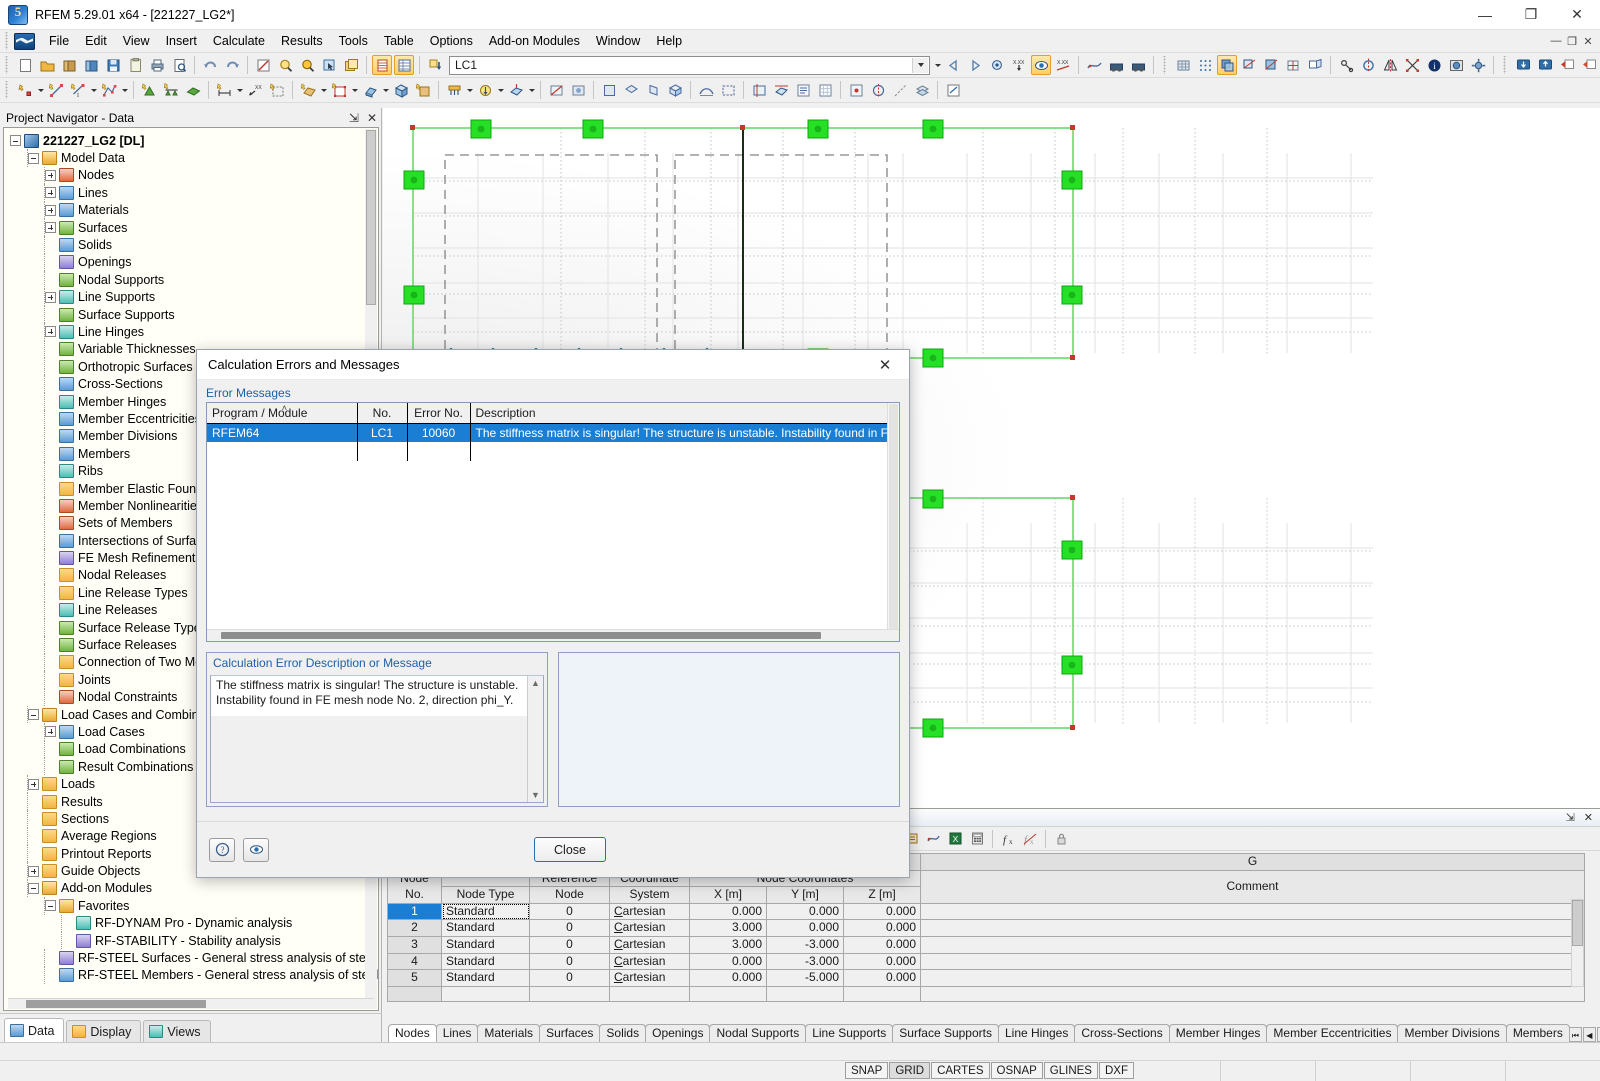 This screenshot has width=1600, height=1081. What do you see at coordinates (535, 683) in the screenshot?
I see `scroll-up-icon: ▲` at bounding box center [535, 683].